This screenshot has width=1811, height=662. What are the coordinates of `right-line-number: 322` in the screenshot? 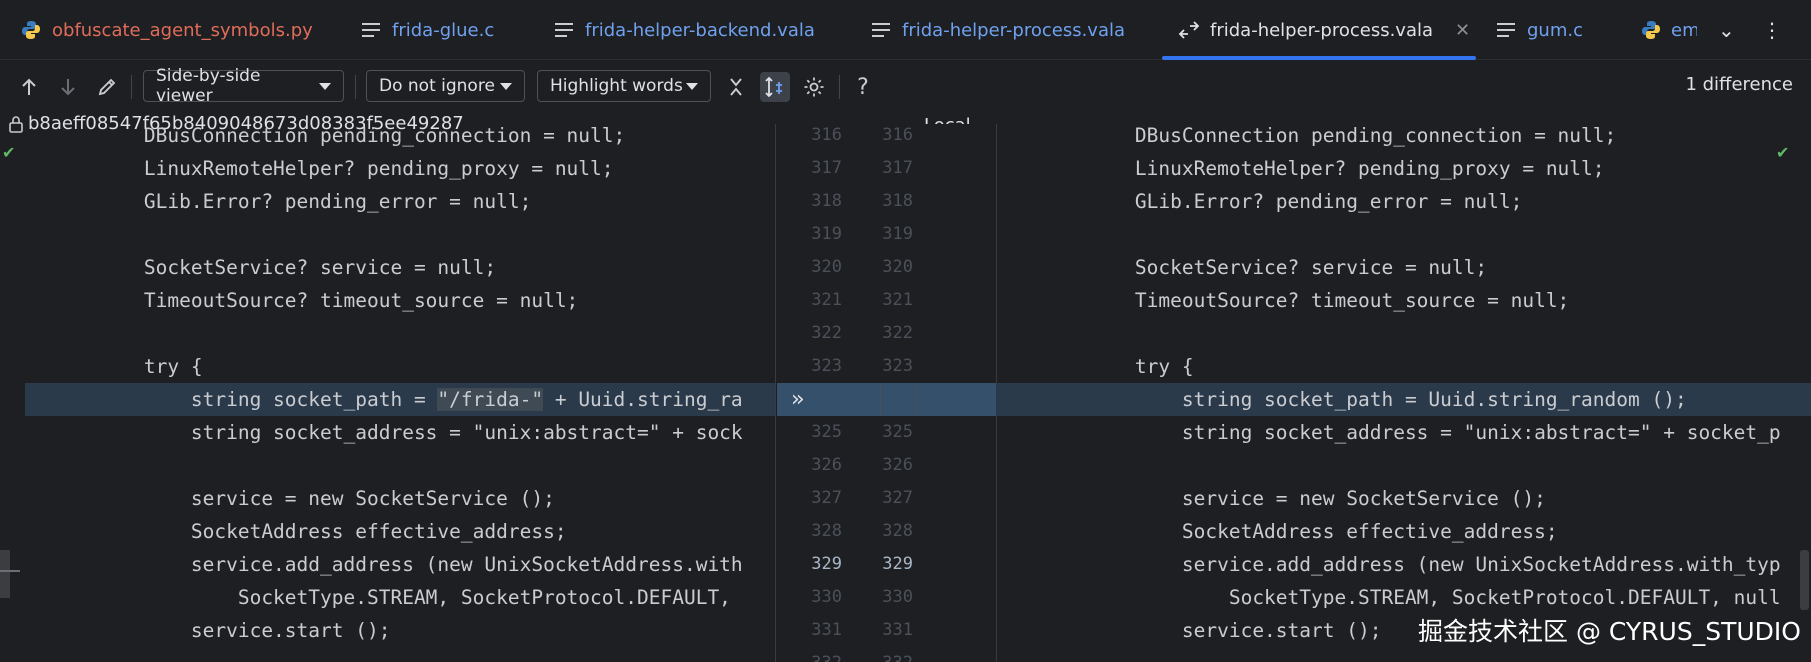 It's located at (897, 333).